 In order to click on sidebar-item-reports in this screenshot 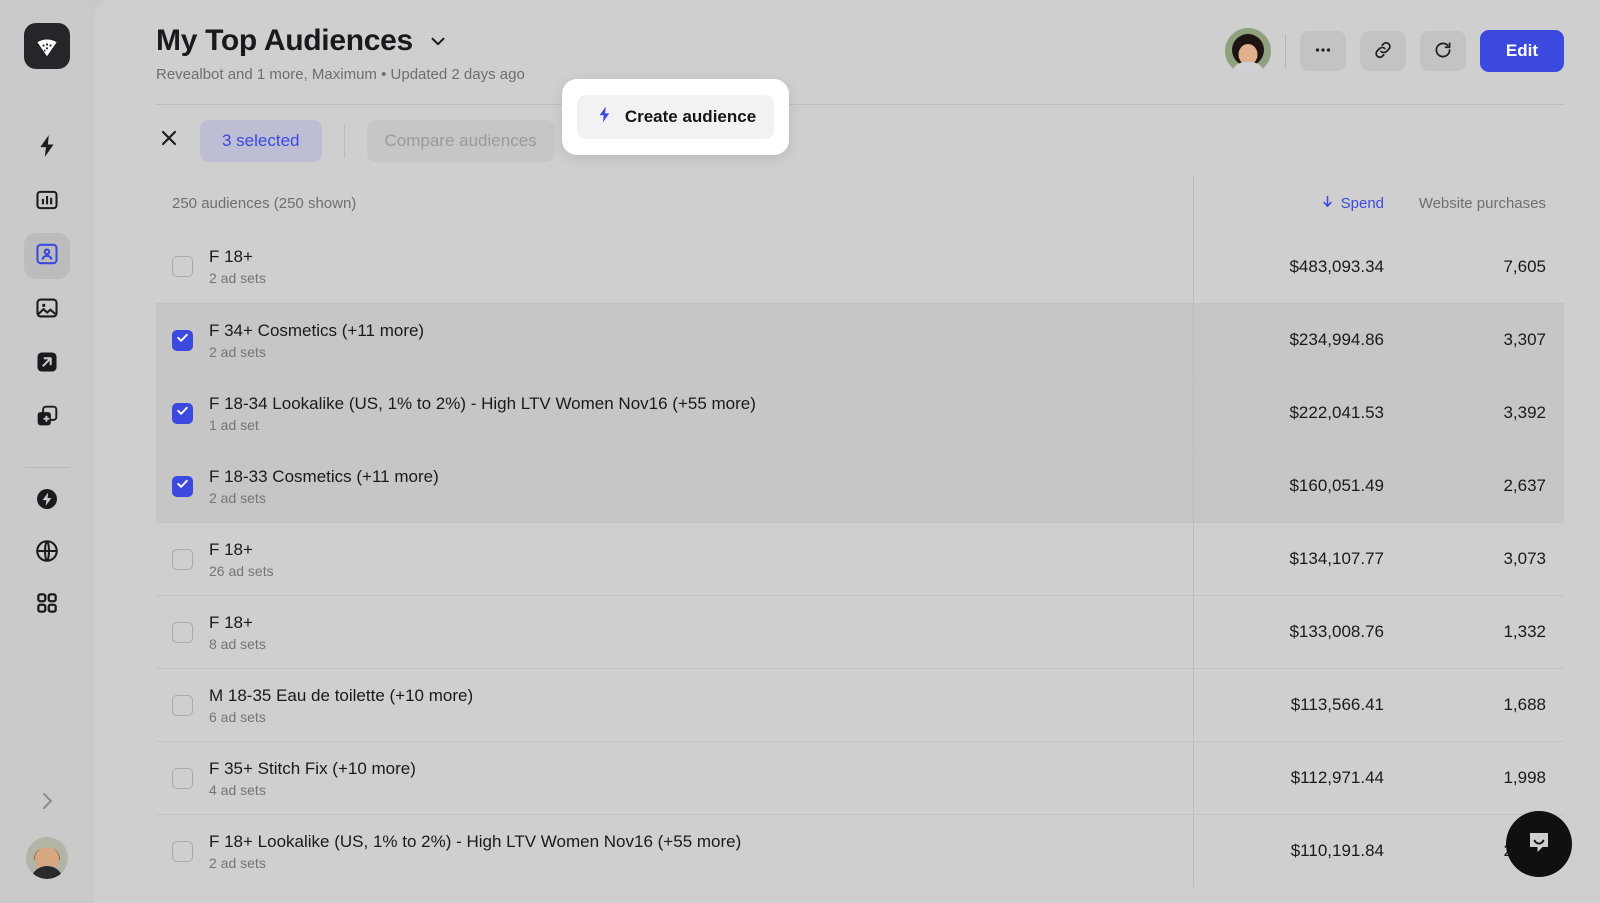, I will do `click(47, 202)`.